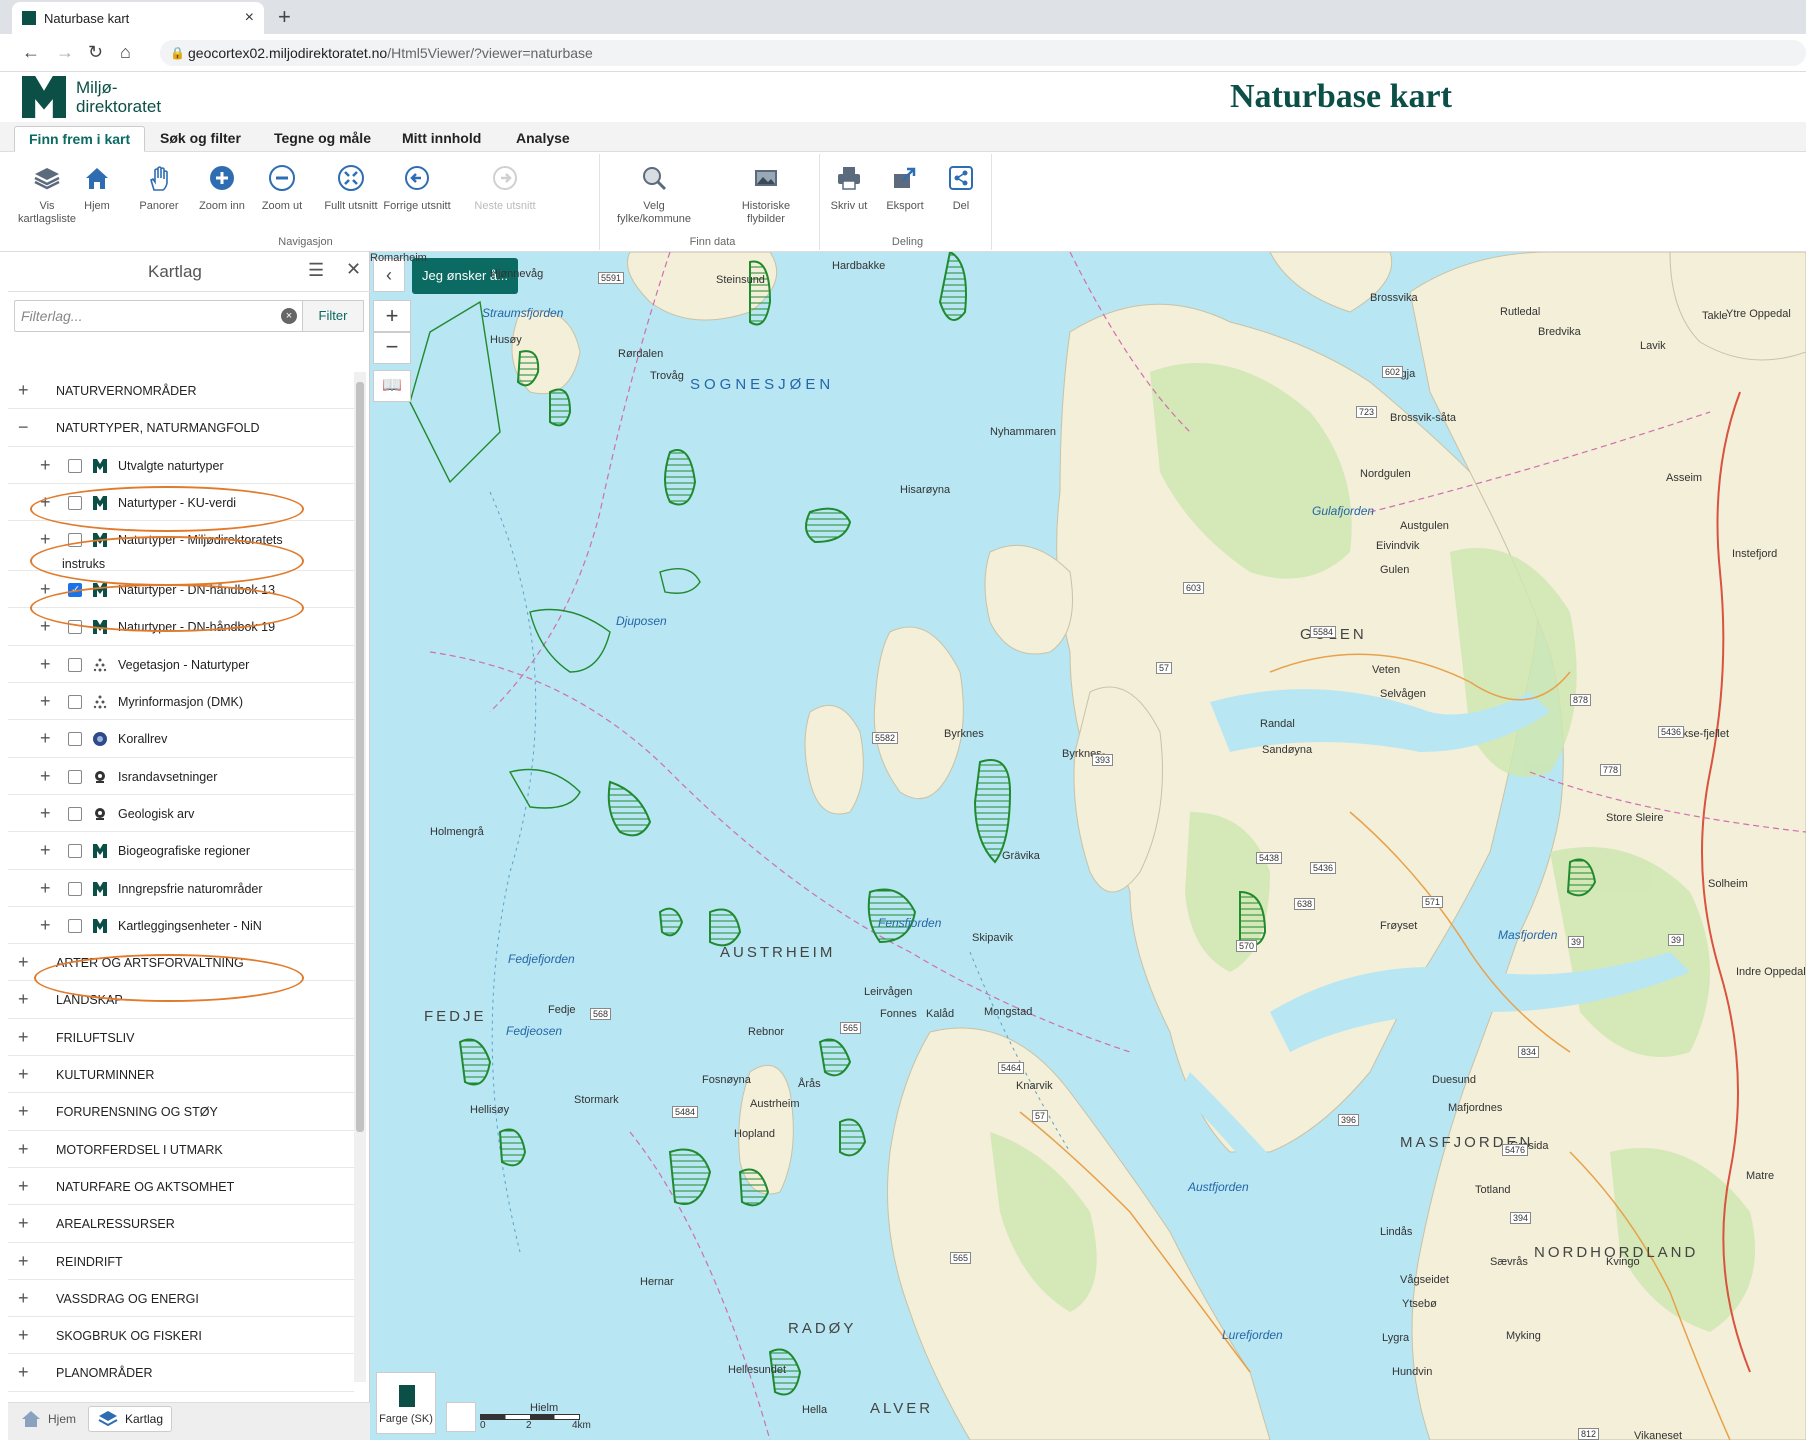 This screenshot has width=1806, height=1440. What do you see at coordinates (181, 851) in the screenshot?
I see `layer-item: + Biogeografiske regioner` at bounding box center [181, 851].